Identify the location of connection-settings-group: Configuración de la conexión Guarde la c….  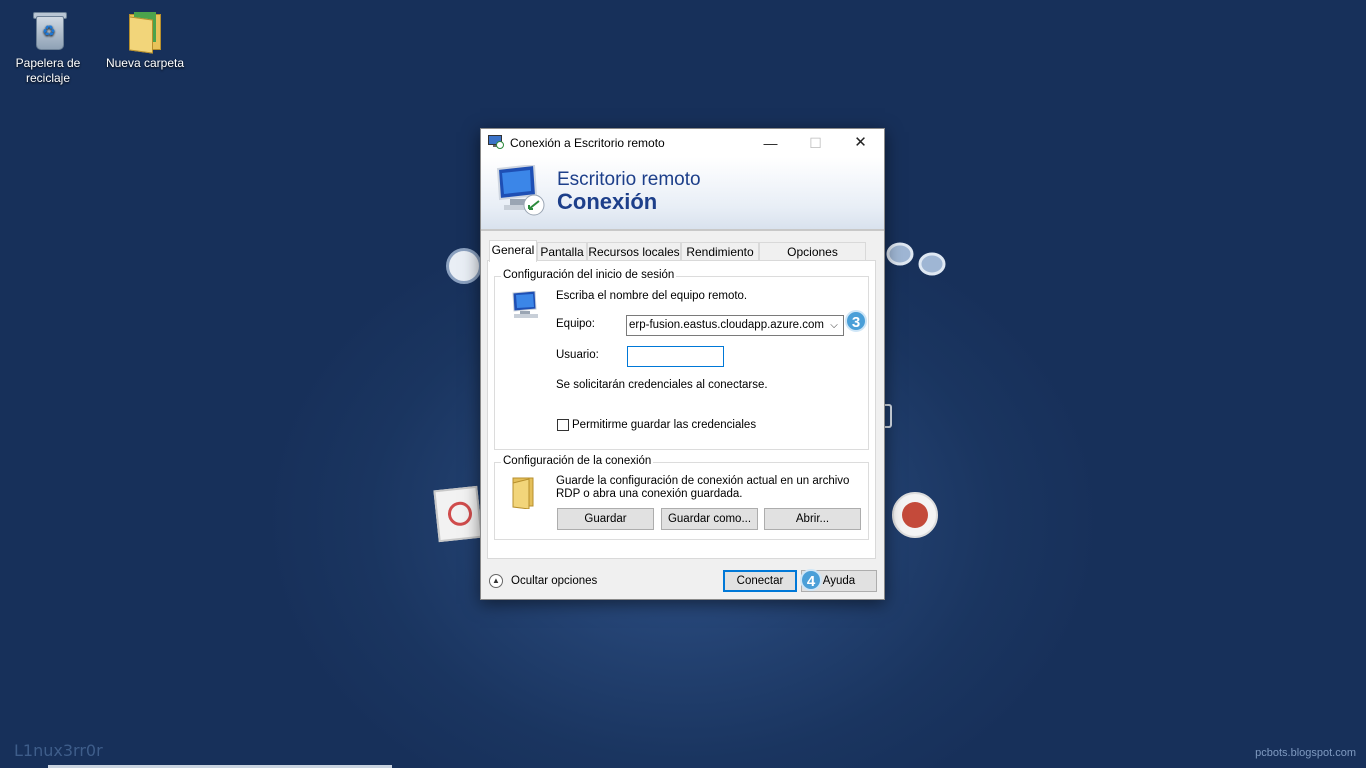
(681, 497).